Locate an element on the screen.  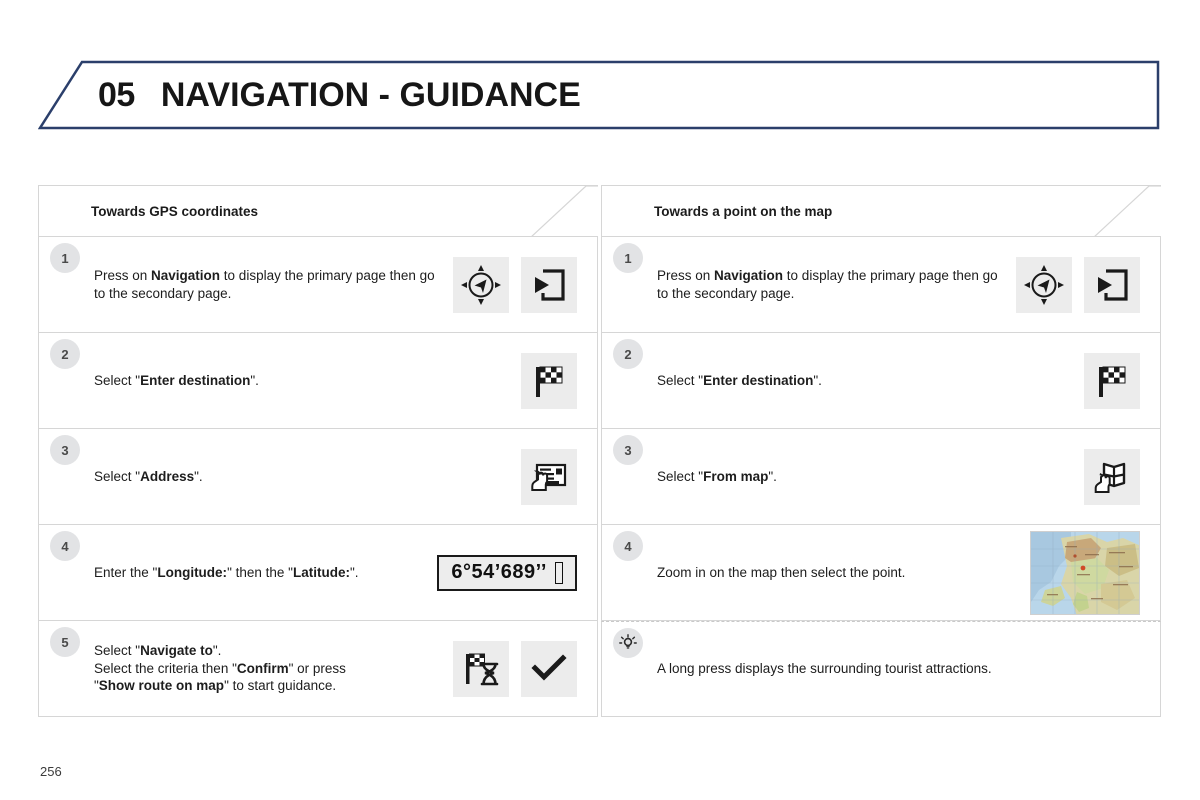
section-header-point-on-map: Towards a point on the map is located at coordinates (881, 211).